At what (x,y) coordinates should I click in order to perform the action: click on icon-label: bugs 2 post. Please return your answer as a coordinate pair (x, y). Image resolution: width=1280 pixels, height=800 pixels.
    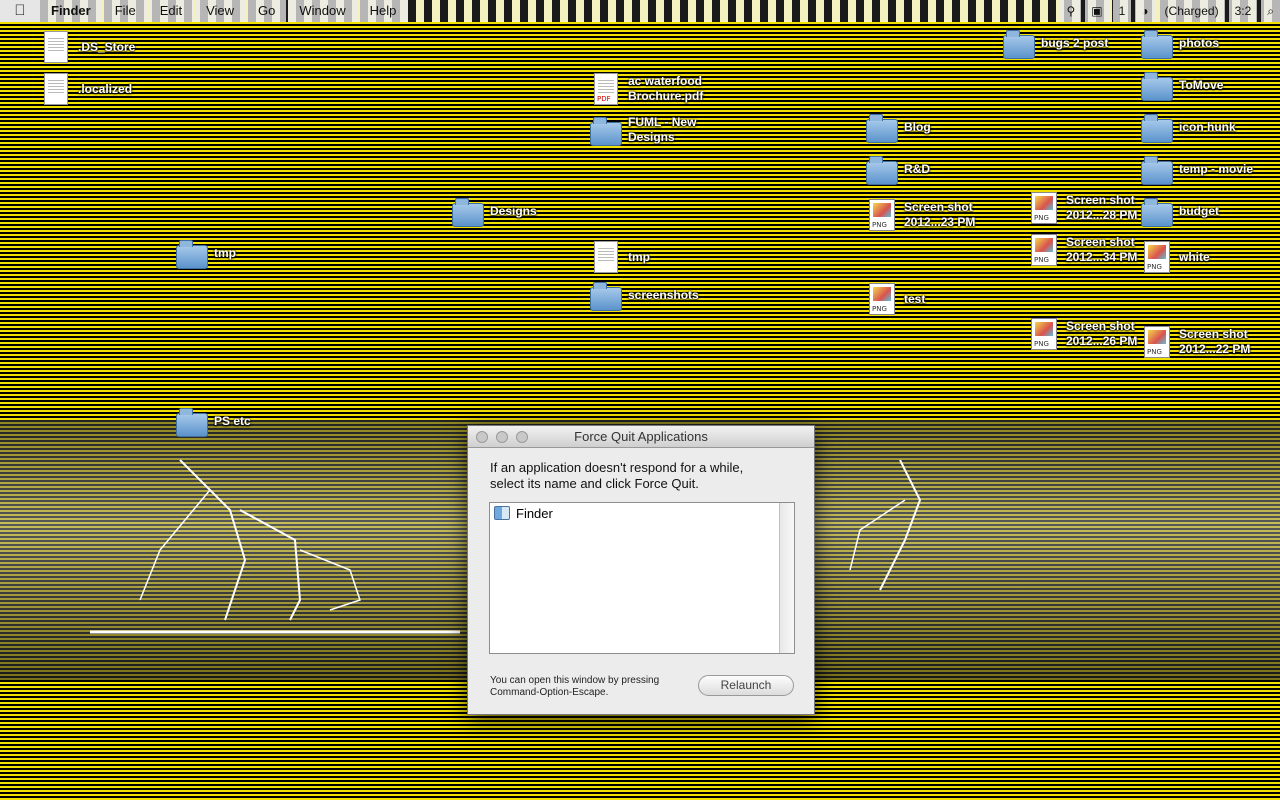
    Looking at the image, I should click on (1075, 42).